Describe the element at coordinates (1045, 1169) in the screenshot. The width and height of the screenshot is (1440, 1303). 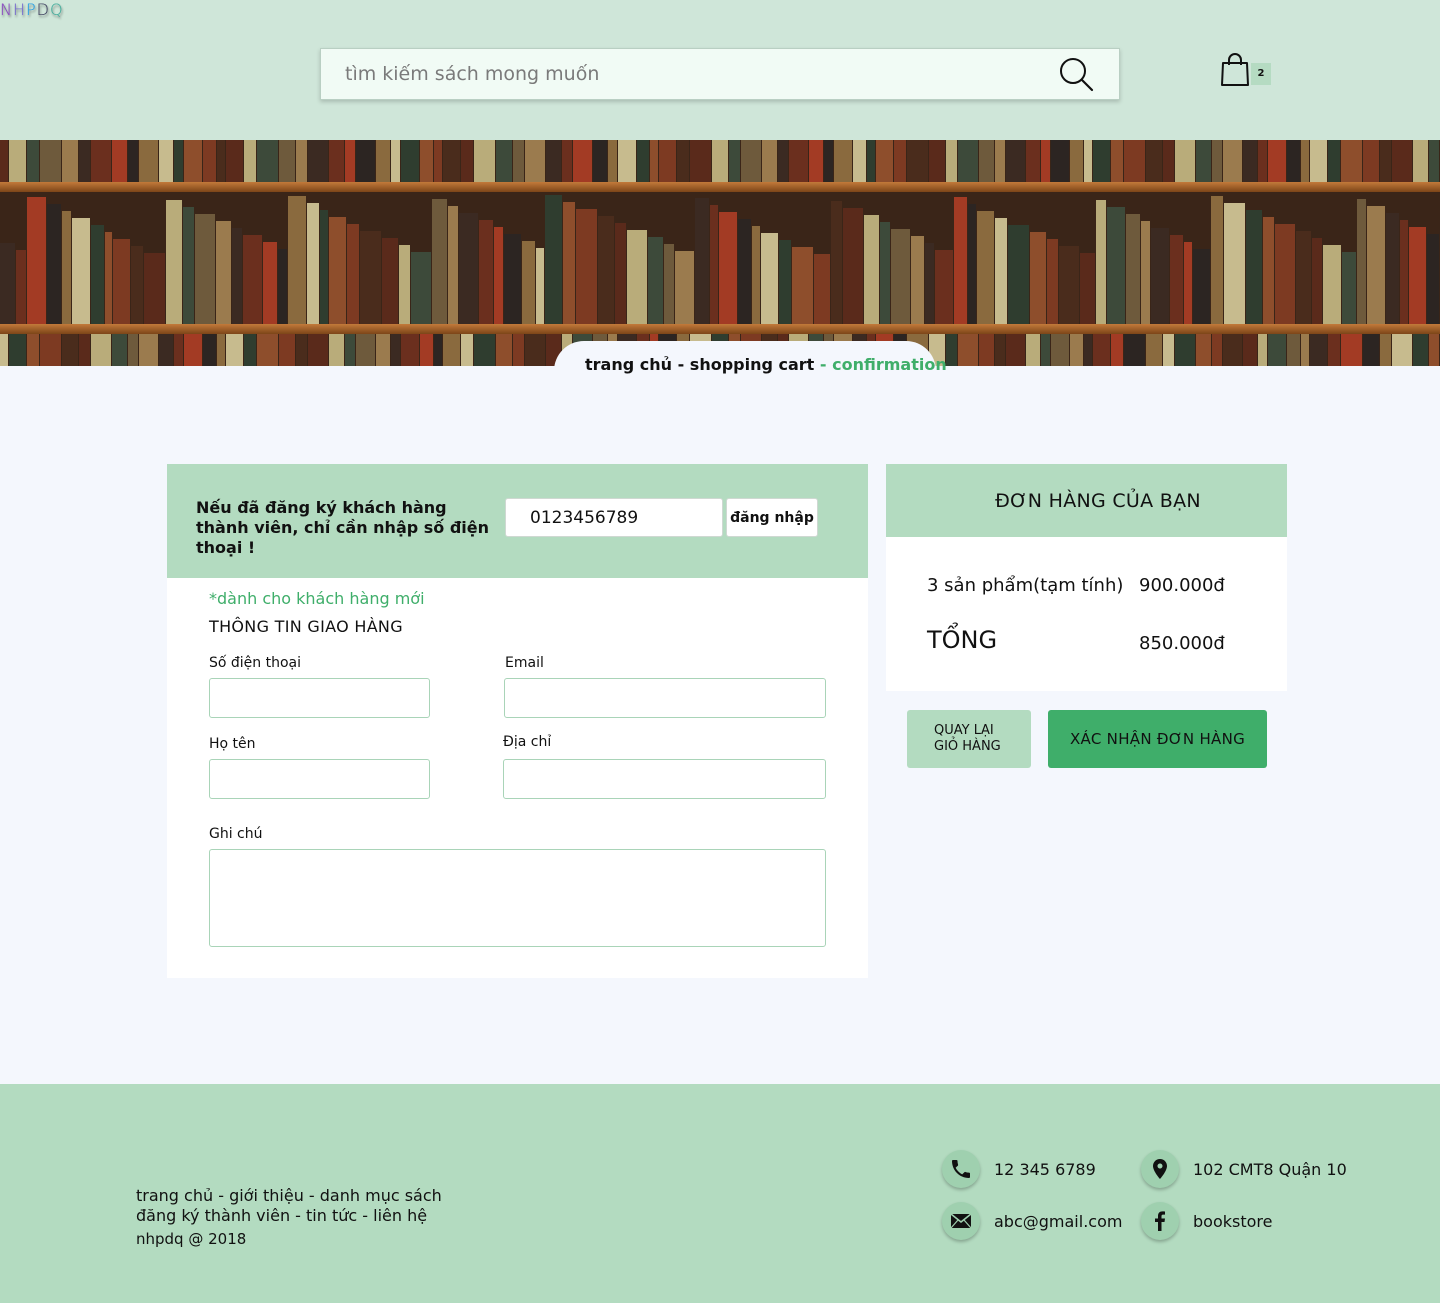
I see `footer-phone: 12 345 6789` at that location.